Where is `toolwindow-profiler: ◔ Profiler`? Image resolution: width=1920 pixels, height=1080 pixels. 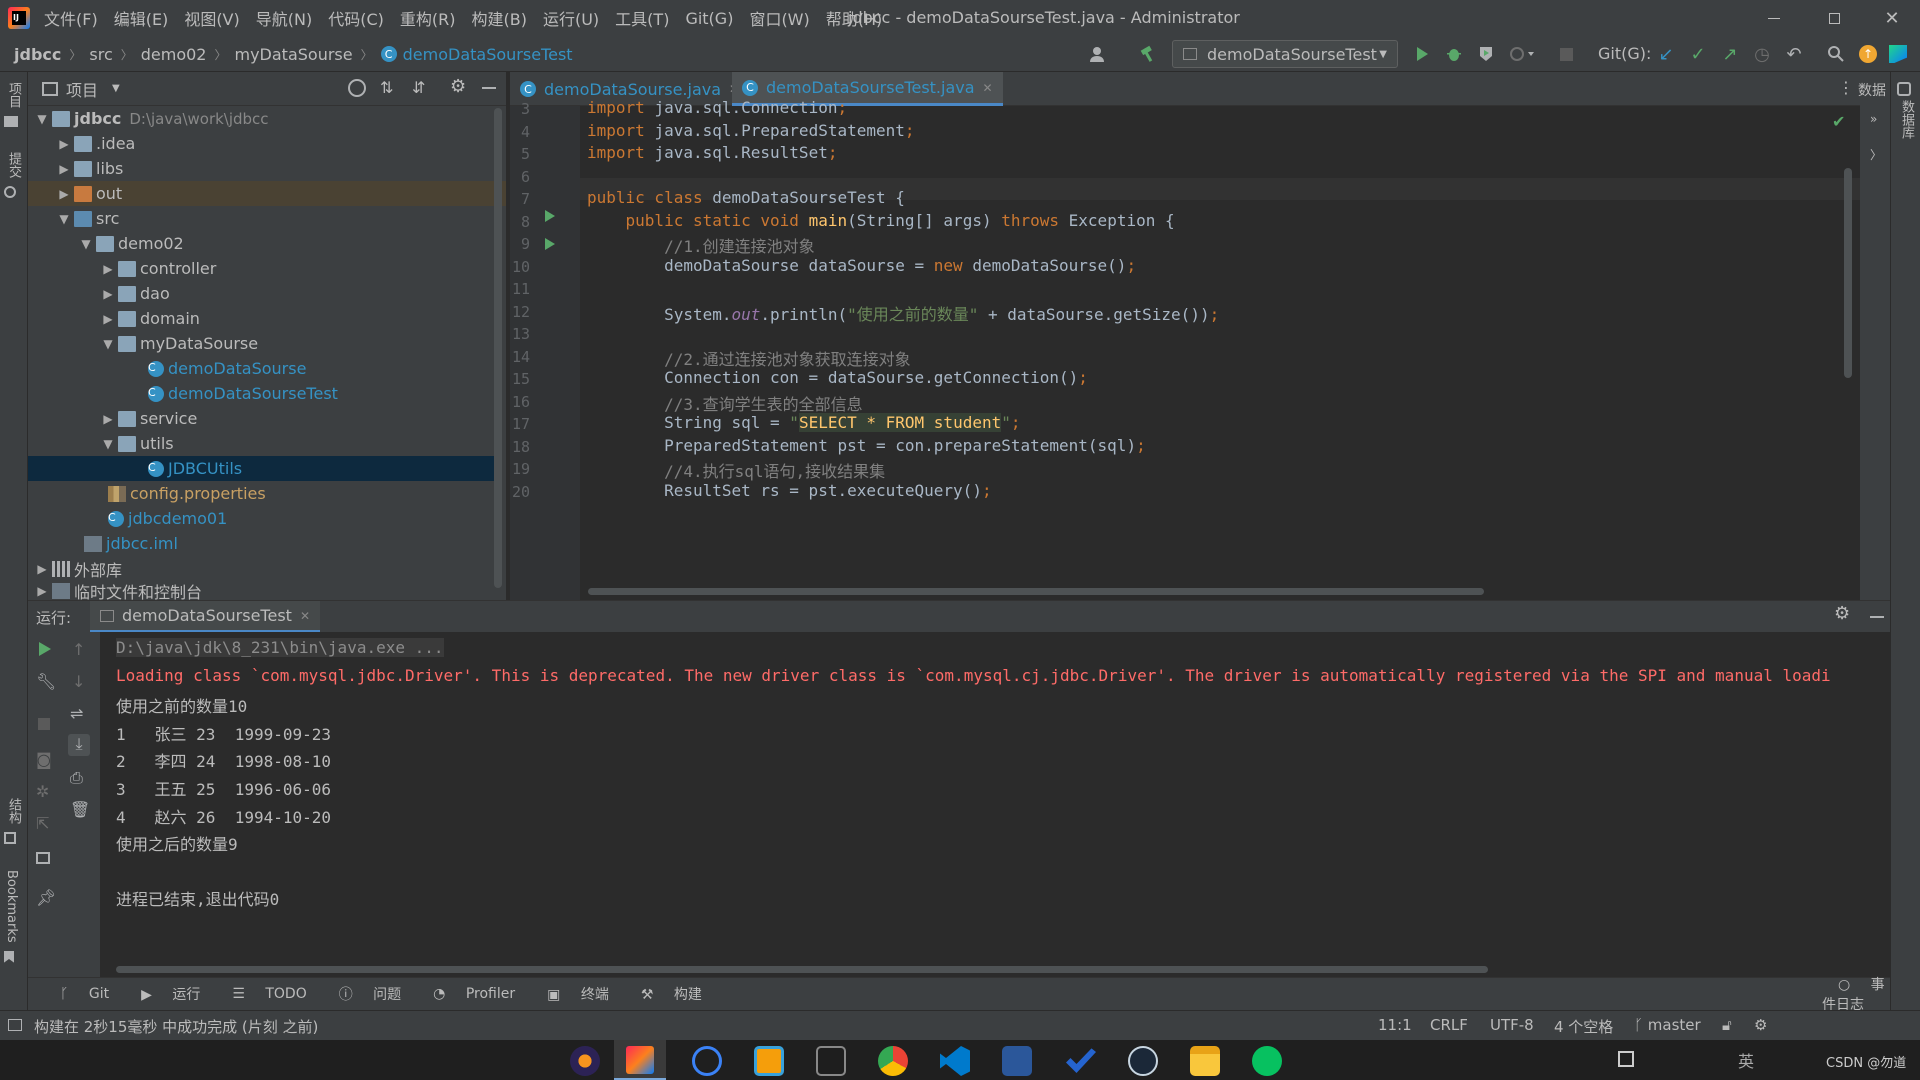 toolwindow-profiler: ◔ Profiler is located at coordinates (466, 994).